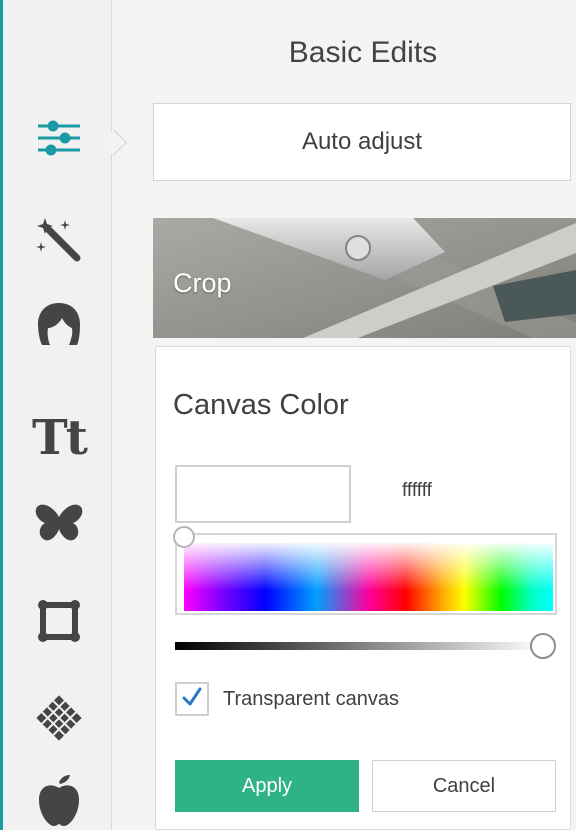 The height and width of the screenshot is (830, 576). I want to click on tool-stickers, so click(59, 802).